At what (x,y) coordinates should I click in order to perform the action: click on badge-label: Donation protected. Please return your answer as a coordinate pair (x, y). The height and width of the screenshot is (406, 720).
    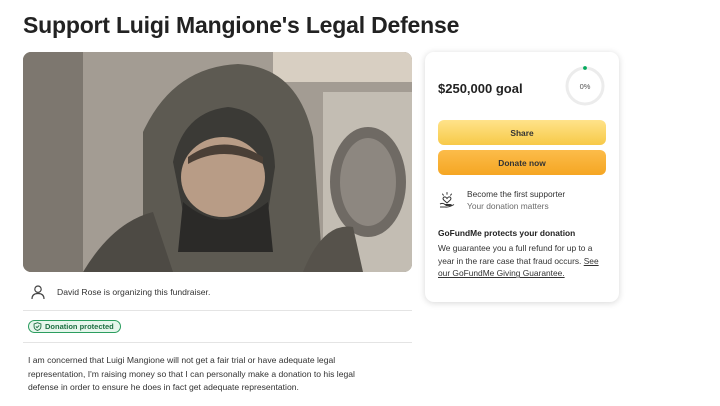
    Looking at the image, I should click on (79, 326).